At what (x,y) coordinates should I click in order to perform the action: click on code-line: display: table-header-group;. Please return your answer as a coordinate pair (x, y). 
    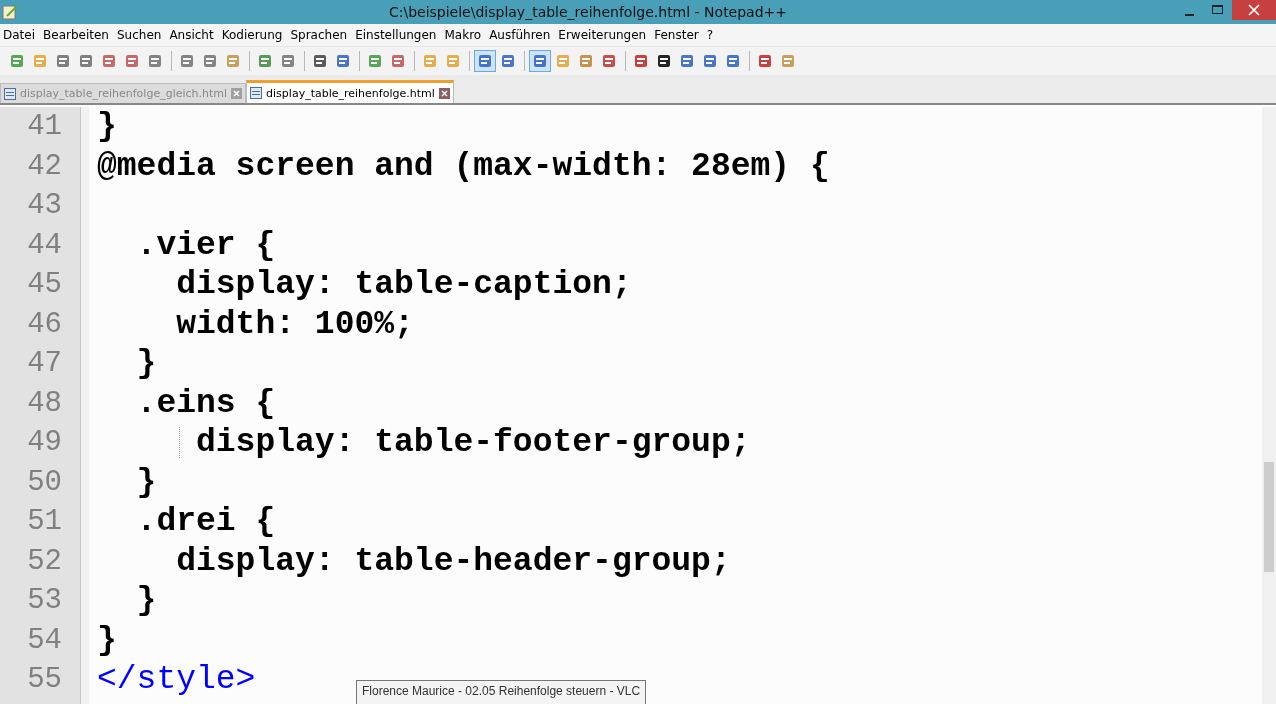
    Looking at the image, I should click on (453, 561).